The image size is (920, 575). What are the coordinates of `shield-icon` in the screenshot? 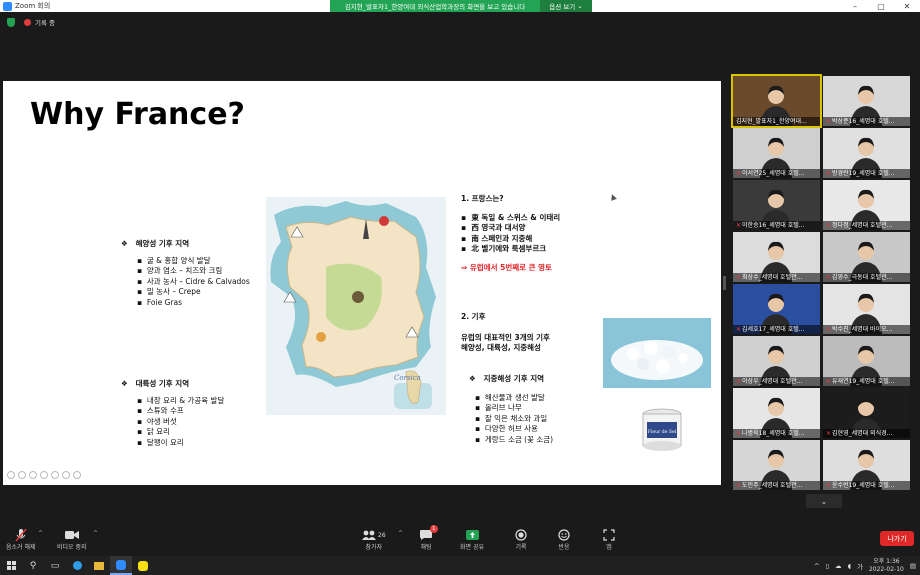 It's located at (11, 22).